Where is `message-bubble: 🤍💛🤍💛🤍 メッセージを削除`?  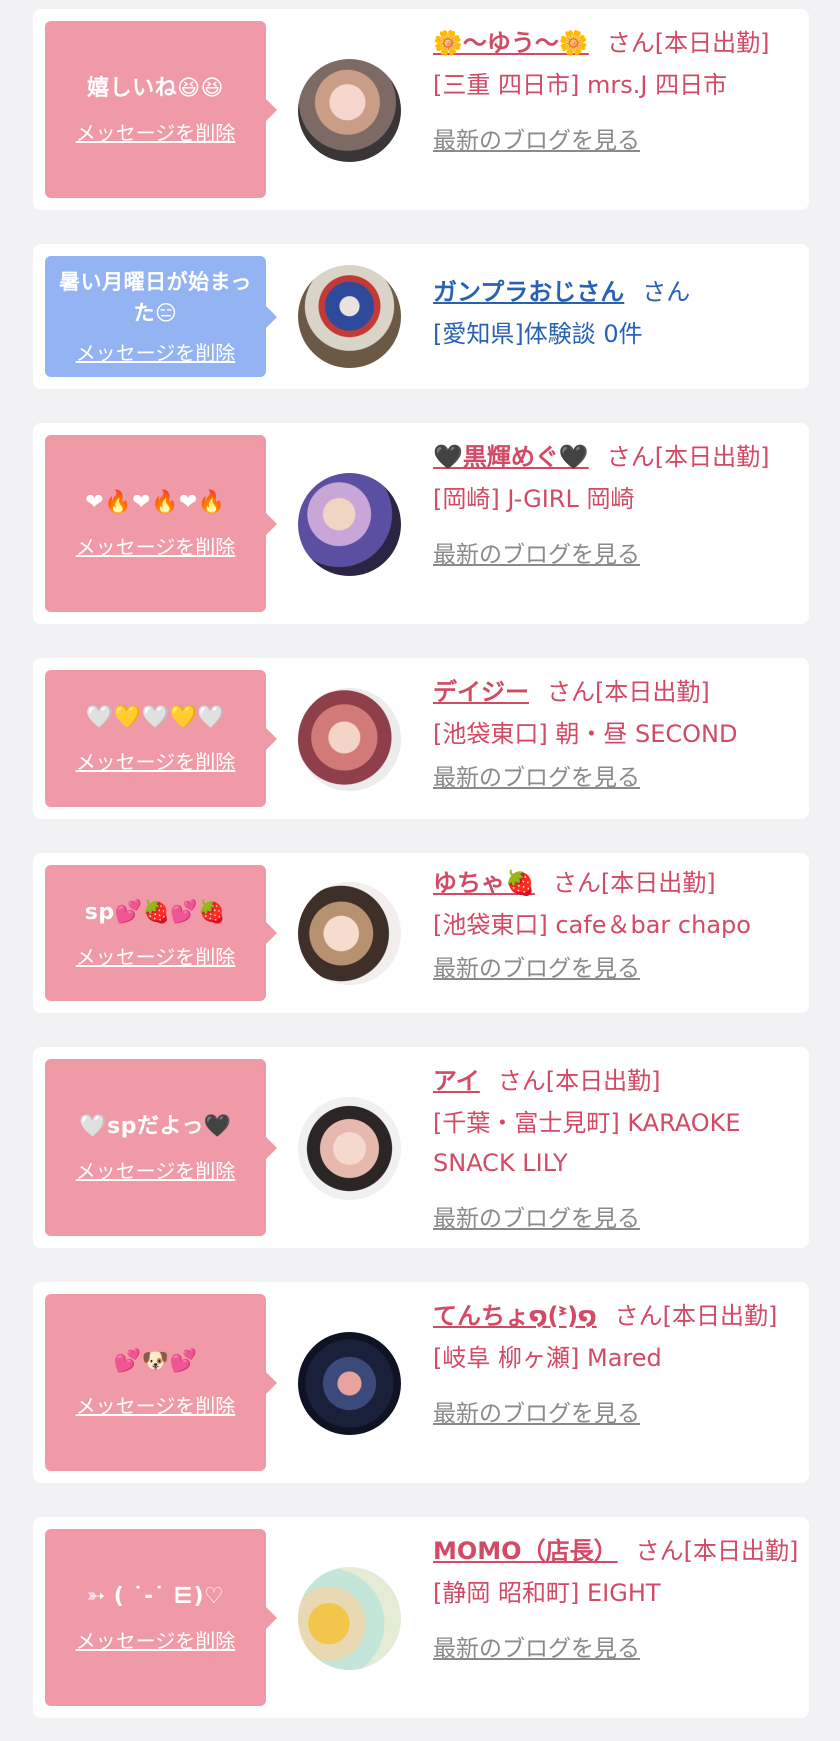 message-bubble: 🤍💛🤍💛🤍 メッセージを削除 is located at coordinates (161, 738).